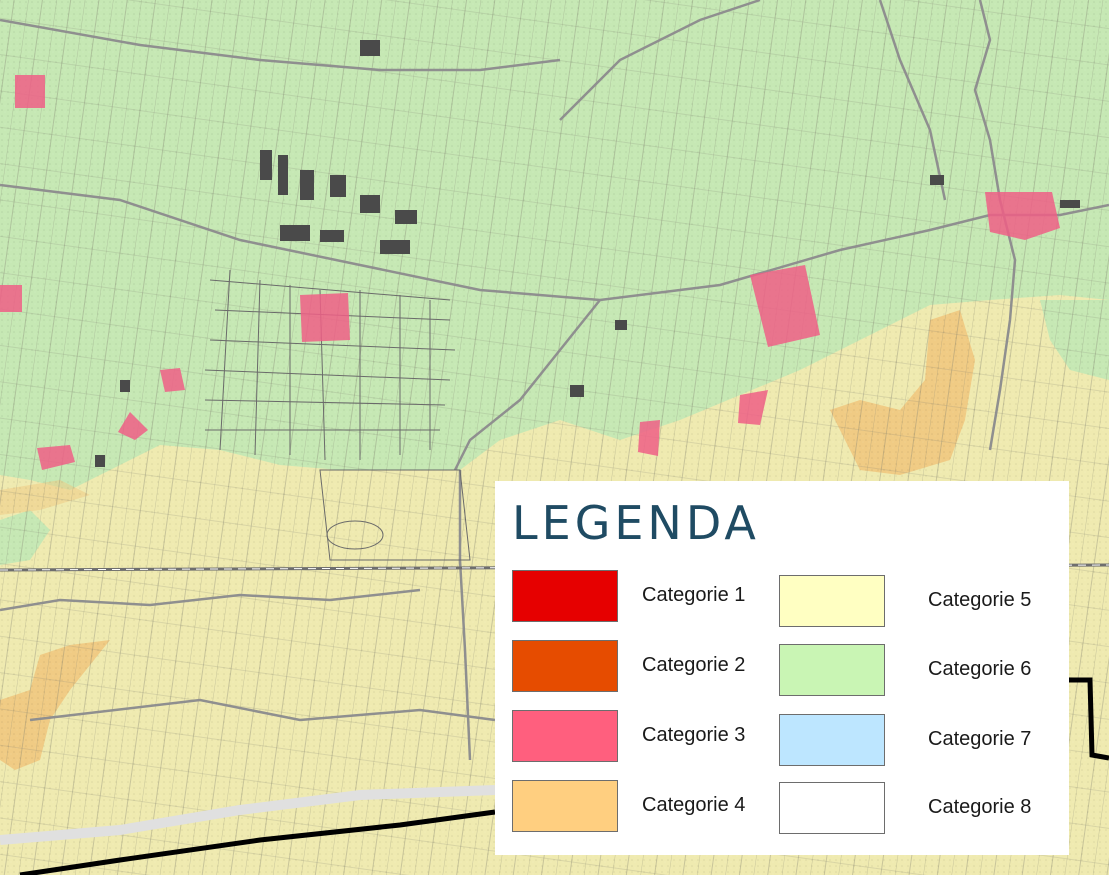 The width and height of the screenshot is (1109, 875). What do you see at coordinates (980, 739) in the screenshot?
I see `legend-label: Categorie 7` at bounding box center [980, 739].